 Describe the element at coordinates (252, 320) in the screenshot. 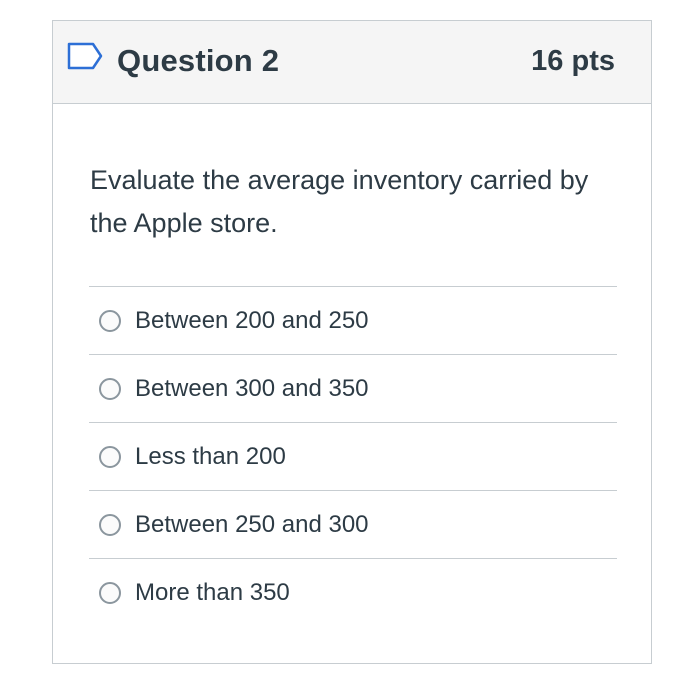

I see `answer-label: Between 200 and 250` at that location.